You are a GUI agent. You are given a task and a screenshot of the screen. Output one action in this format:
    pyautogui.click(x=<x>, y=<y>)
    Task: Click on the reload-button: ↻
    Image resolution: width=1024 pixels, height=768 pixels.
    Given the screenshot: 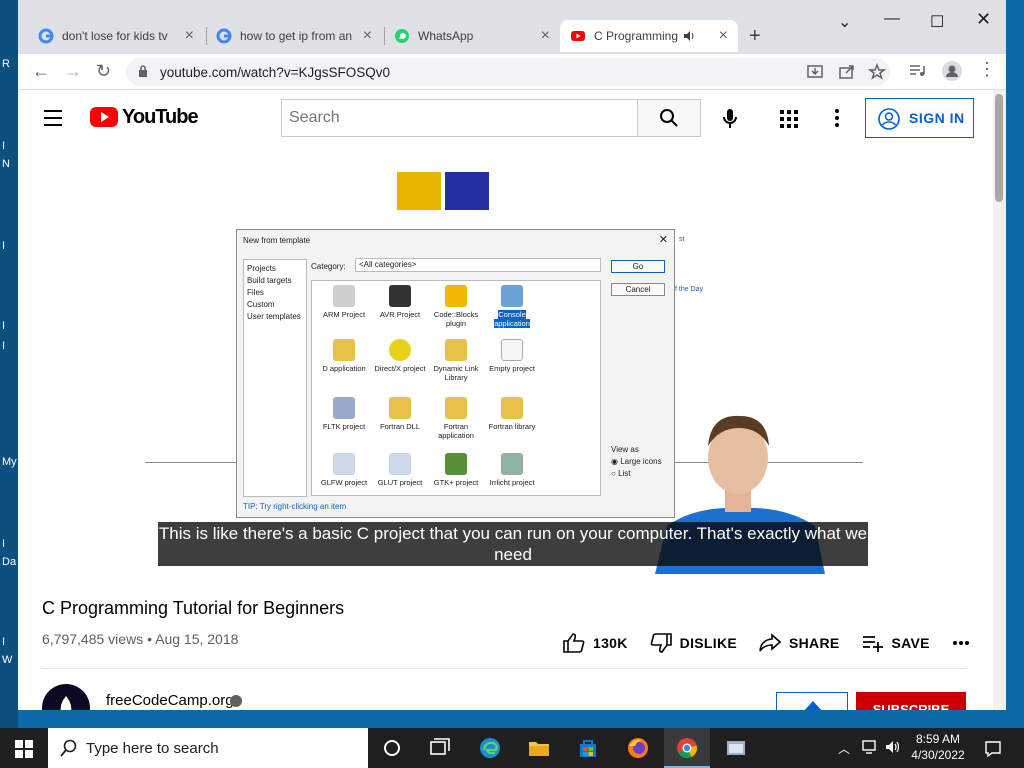 What is the action you would take?
    pyautogui.click(x=103, y=71)
    